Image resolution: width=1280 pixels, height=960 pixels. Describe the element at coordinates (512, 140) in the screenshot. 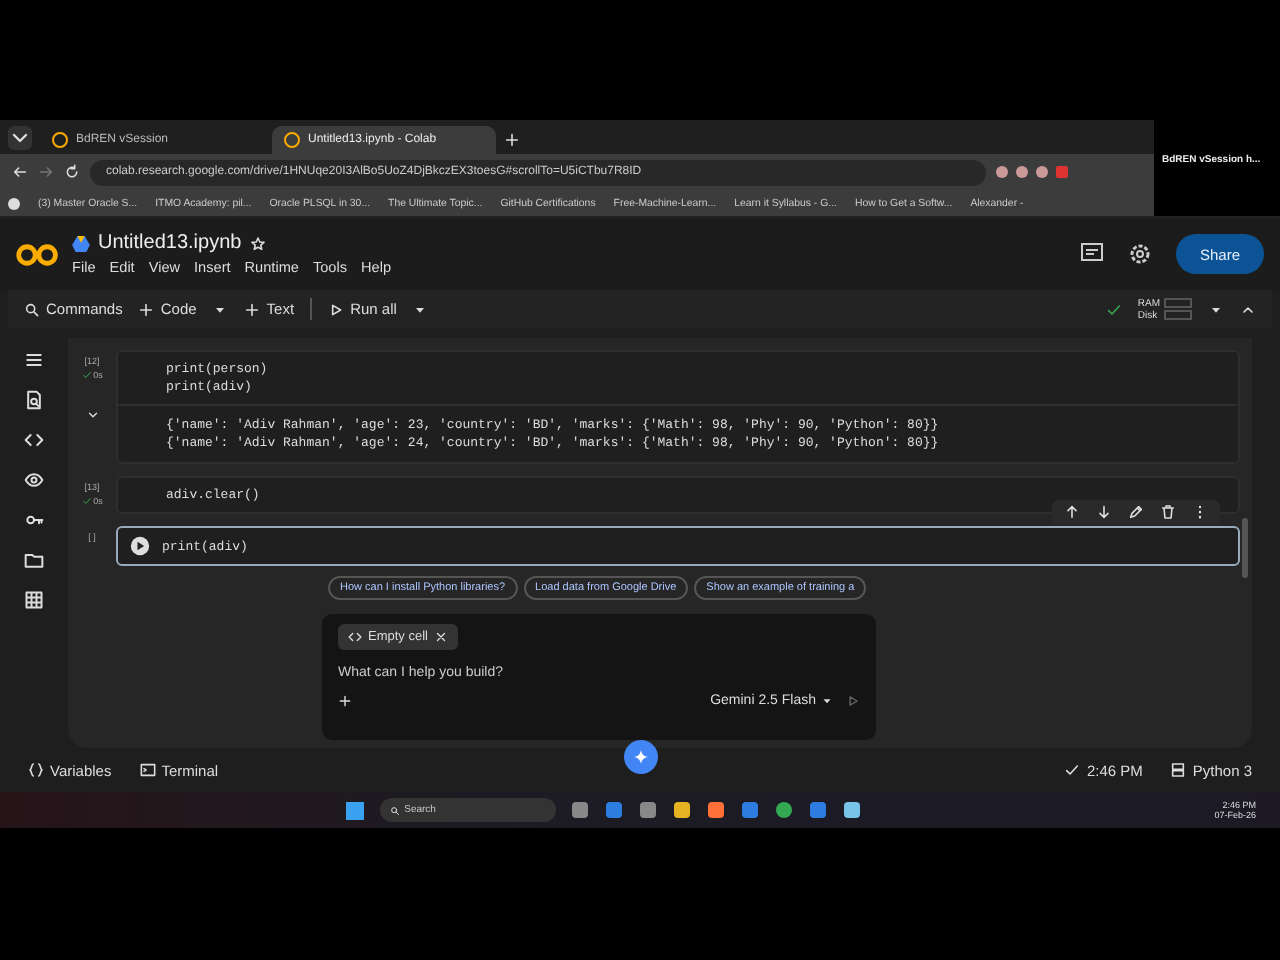

I see `new-tab-icon` at that location.